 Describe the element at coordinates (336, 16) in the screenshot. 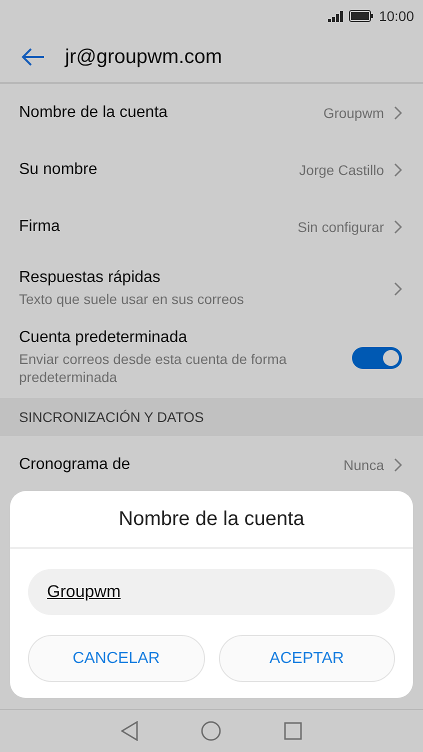

I see `signal-icon` at that location.